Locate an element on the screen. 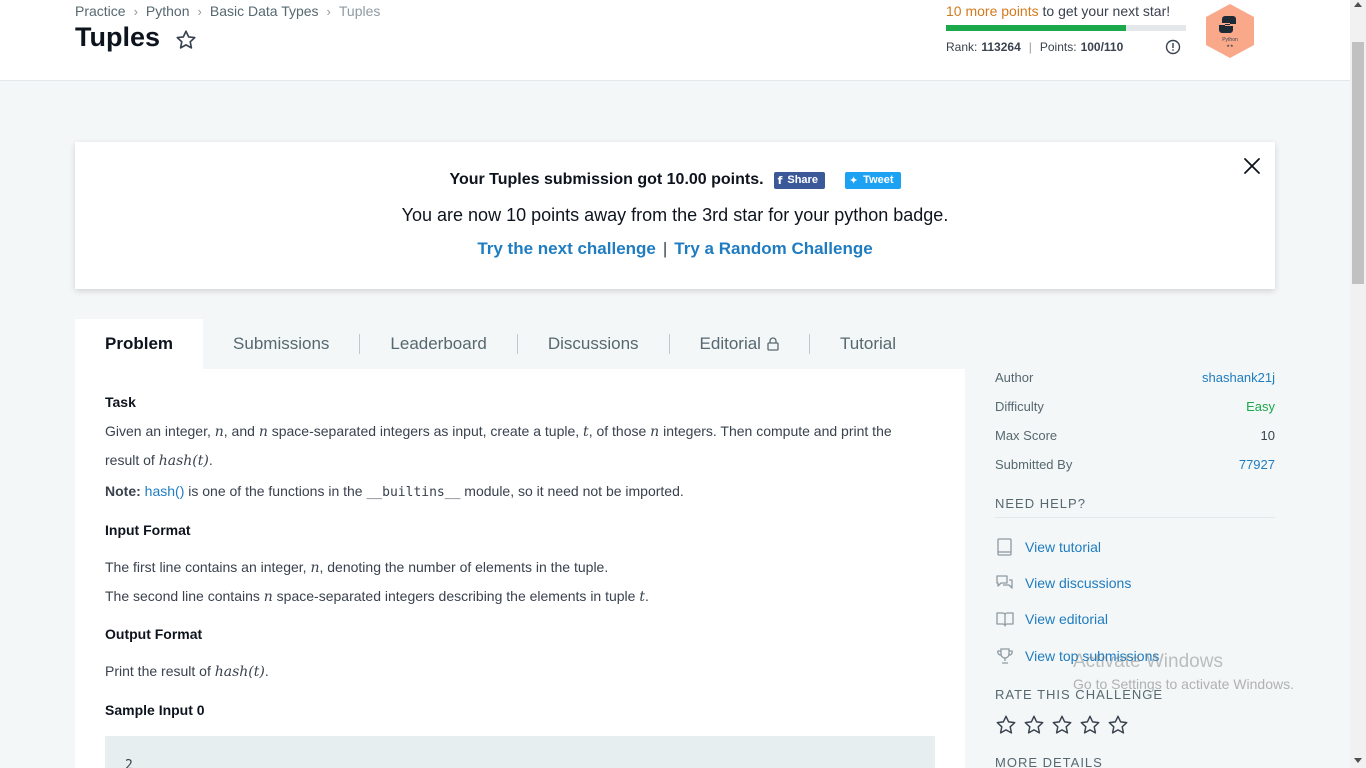 The width and height of the screenshot is (1366, 768). scroll-down-icon is located at coordinates (1358, 760).